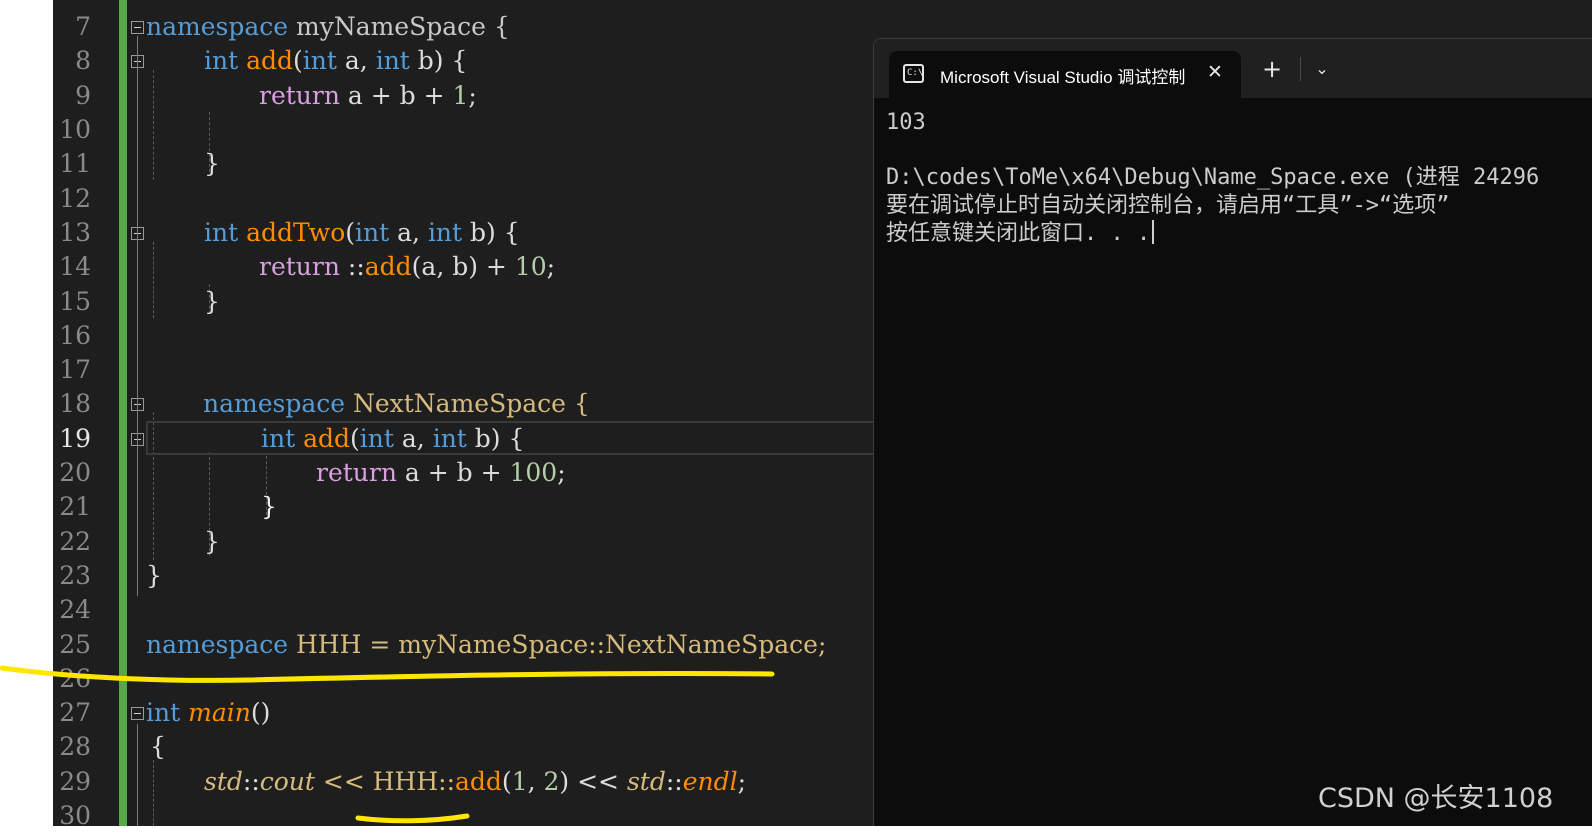 The image size is (1592, 836). Describe the element at coordinates (75, 301) in the screenshot. I see `line-number: 15` at that location.